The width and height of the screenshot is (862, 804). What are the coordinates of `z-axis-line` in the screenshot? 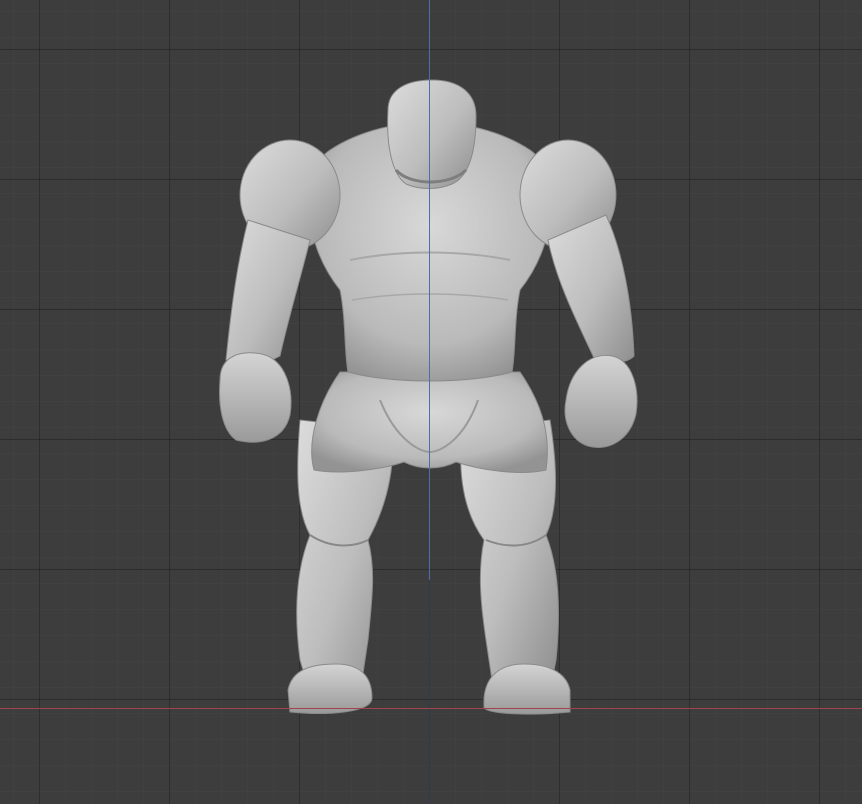 It's located at (429, 290).